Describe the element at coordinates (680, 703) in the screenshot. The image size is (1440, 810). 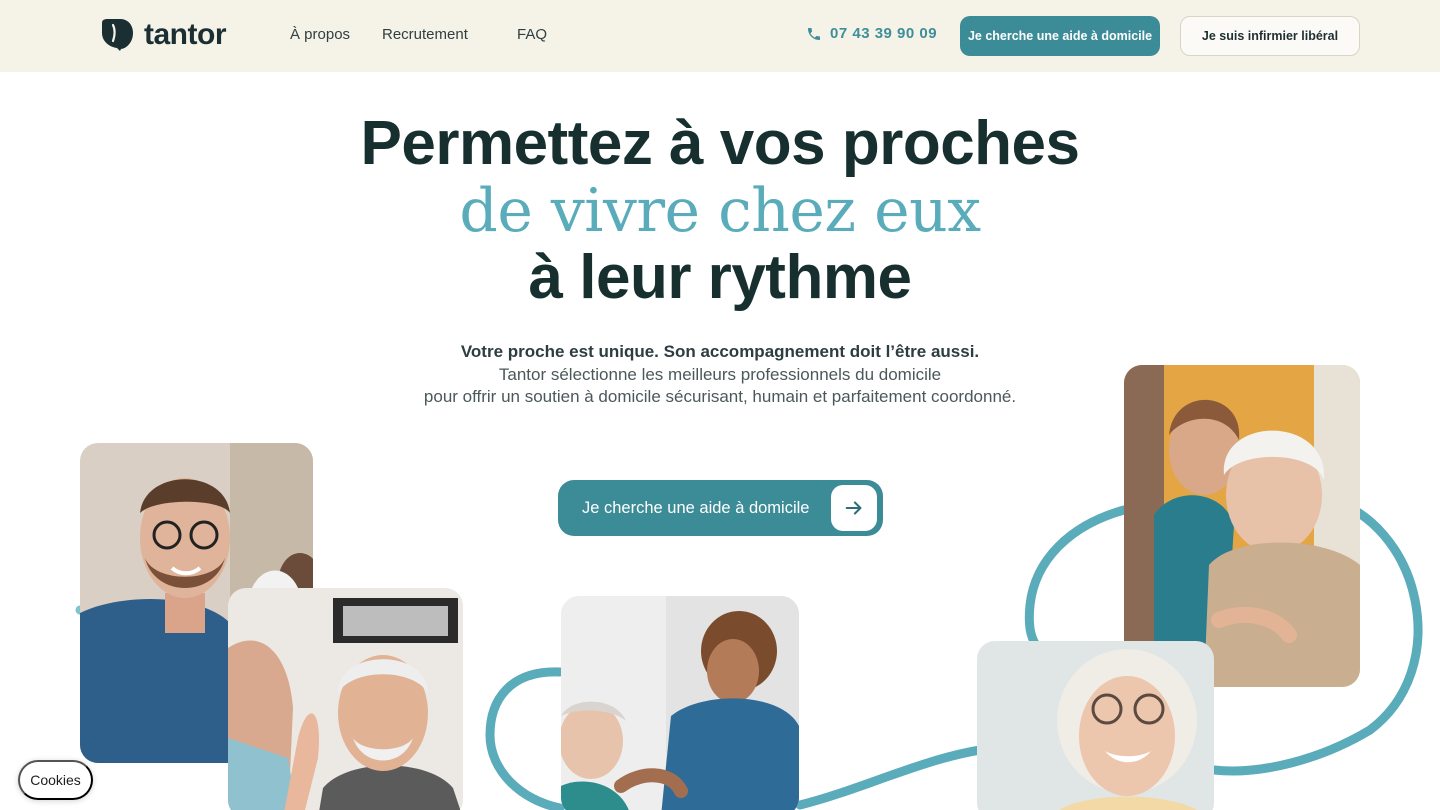
I see `photo-caregiver-with-senior` at that location.